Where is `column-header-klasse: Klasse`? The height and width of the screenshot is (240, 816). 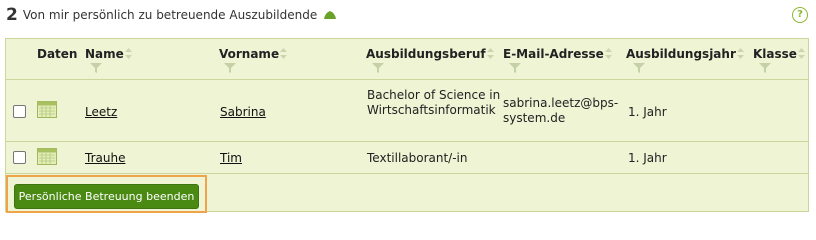
column-header-klasse: Klasse is located at coordinates (779, 54).